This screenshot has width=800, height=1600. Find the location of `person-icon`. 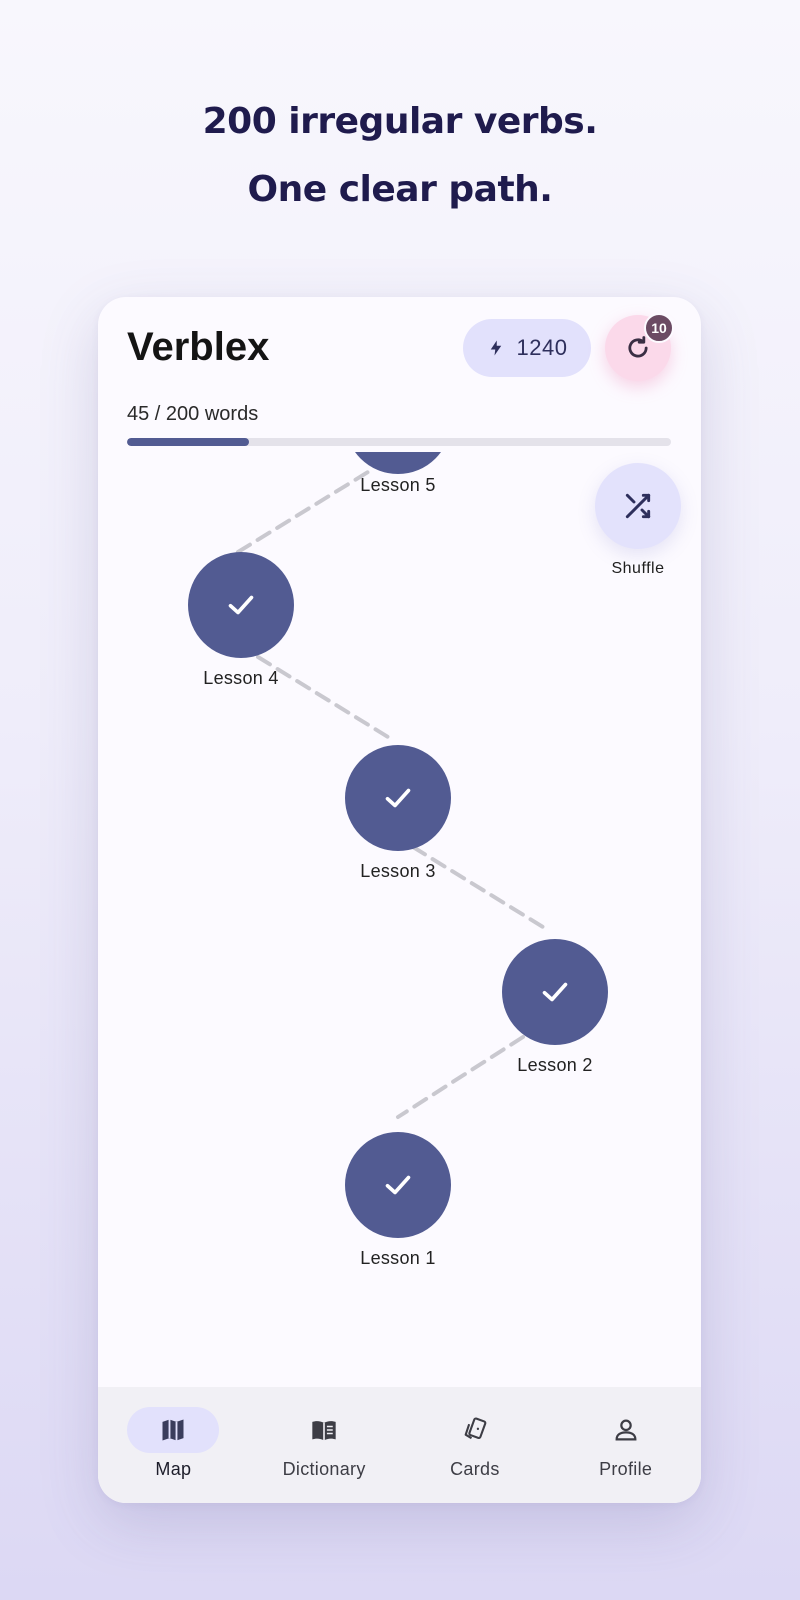

person-icon is located at coordinates (626, 1430).